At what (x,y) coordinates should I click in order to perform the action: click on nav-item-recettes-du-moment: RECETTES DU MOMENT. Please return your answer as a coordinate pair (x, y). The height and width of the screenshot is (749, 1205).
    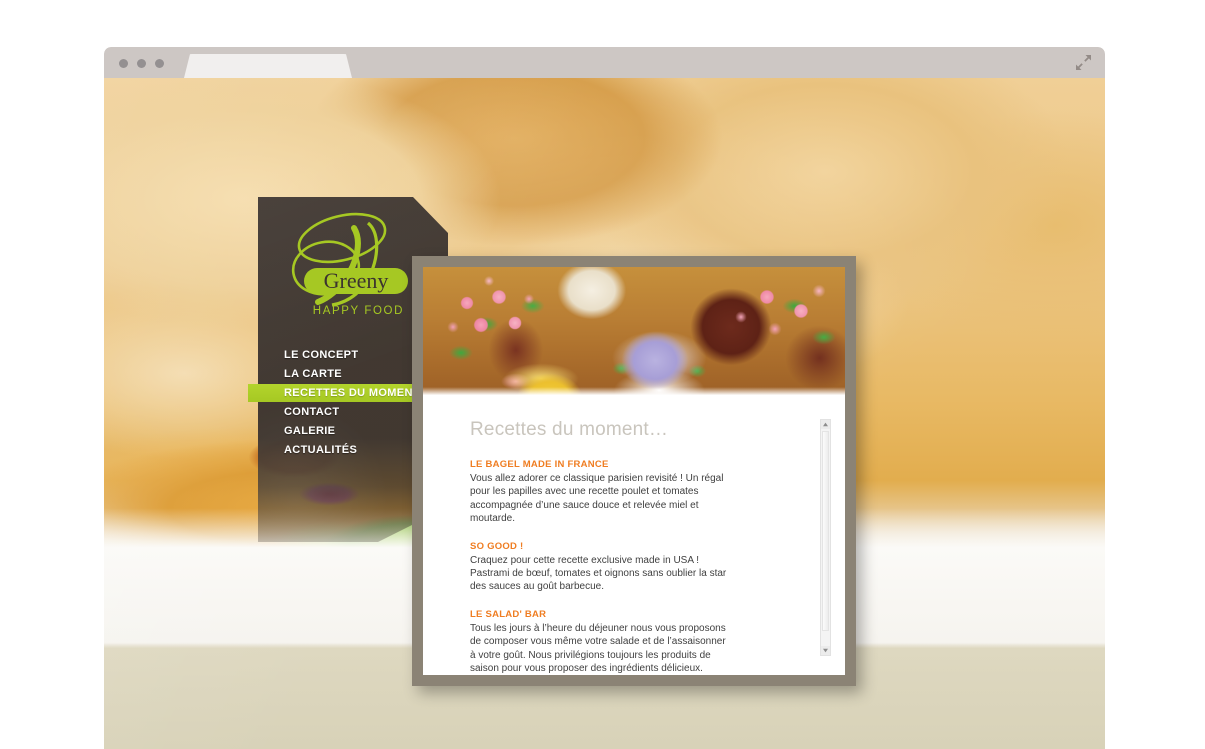
    Looking at the image, I should click on (335, 393).